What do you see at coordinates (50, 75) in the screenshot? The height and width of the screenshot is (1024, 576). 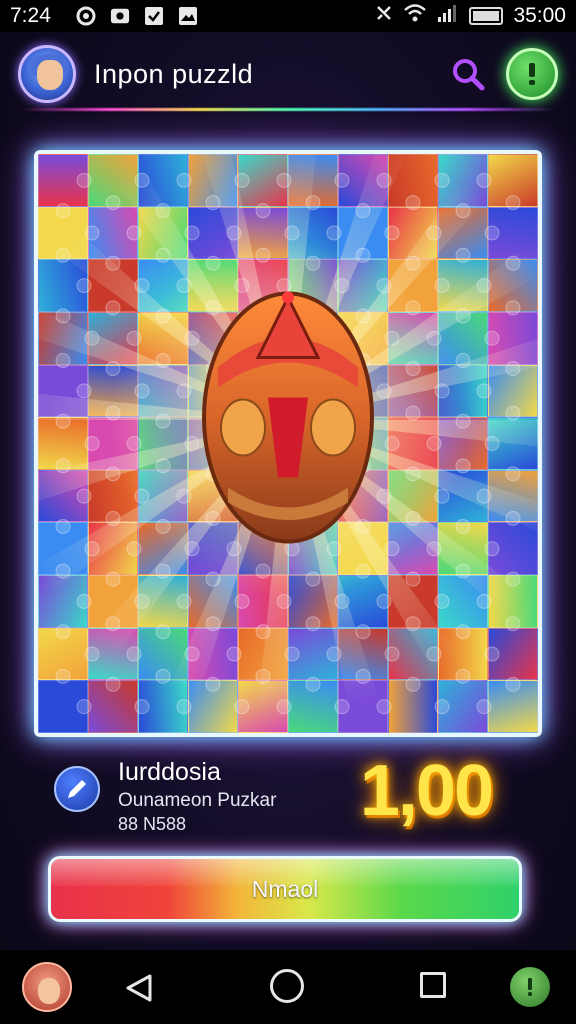 I see `avatar-face` at bounding box center [50, 75].